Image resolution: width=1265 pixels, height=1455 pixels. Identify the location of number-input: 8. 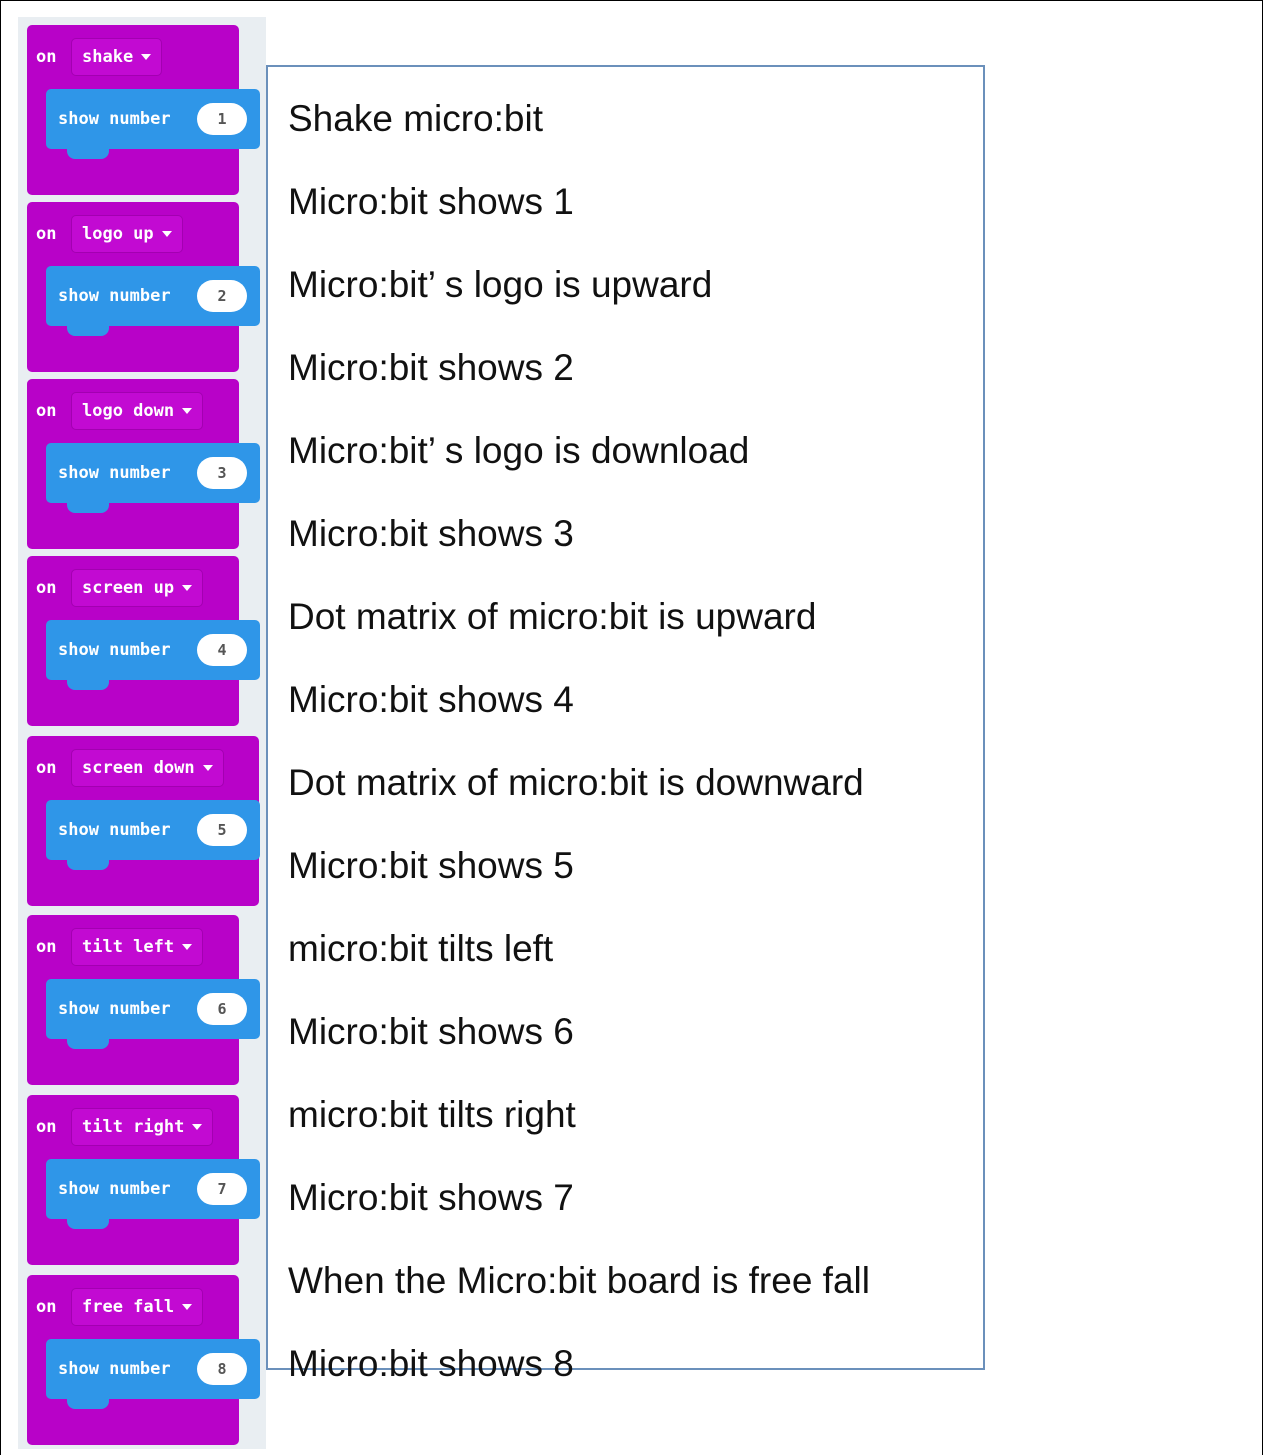
(222, 1369).